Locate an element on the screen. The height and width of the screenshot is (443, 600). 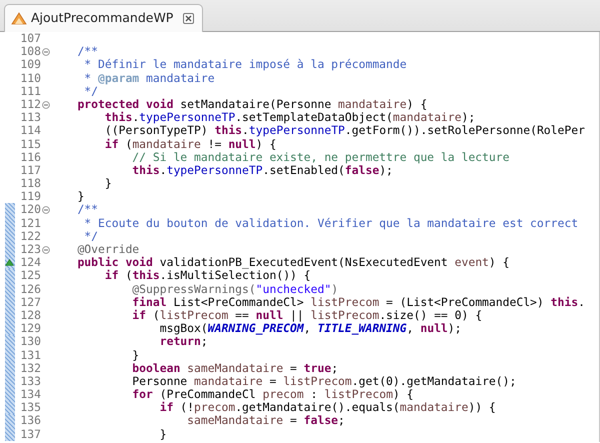
line-number: 130 is located at coordinates (30, 341).